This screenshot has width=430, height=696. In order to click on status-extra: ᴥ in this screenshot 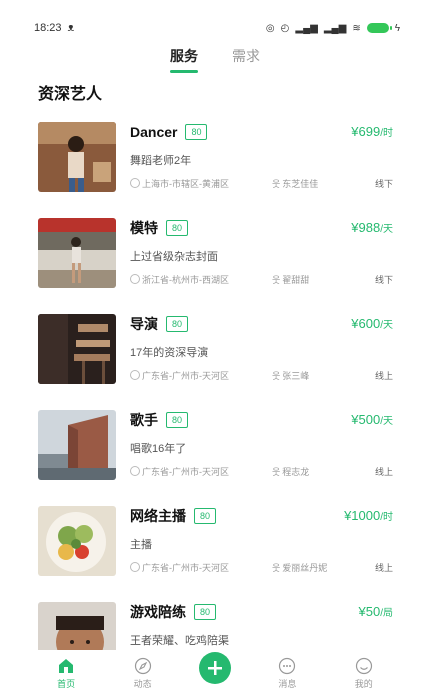, I will do `click(71, 28)`.